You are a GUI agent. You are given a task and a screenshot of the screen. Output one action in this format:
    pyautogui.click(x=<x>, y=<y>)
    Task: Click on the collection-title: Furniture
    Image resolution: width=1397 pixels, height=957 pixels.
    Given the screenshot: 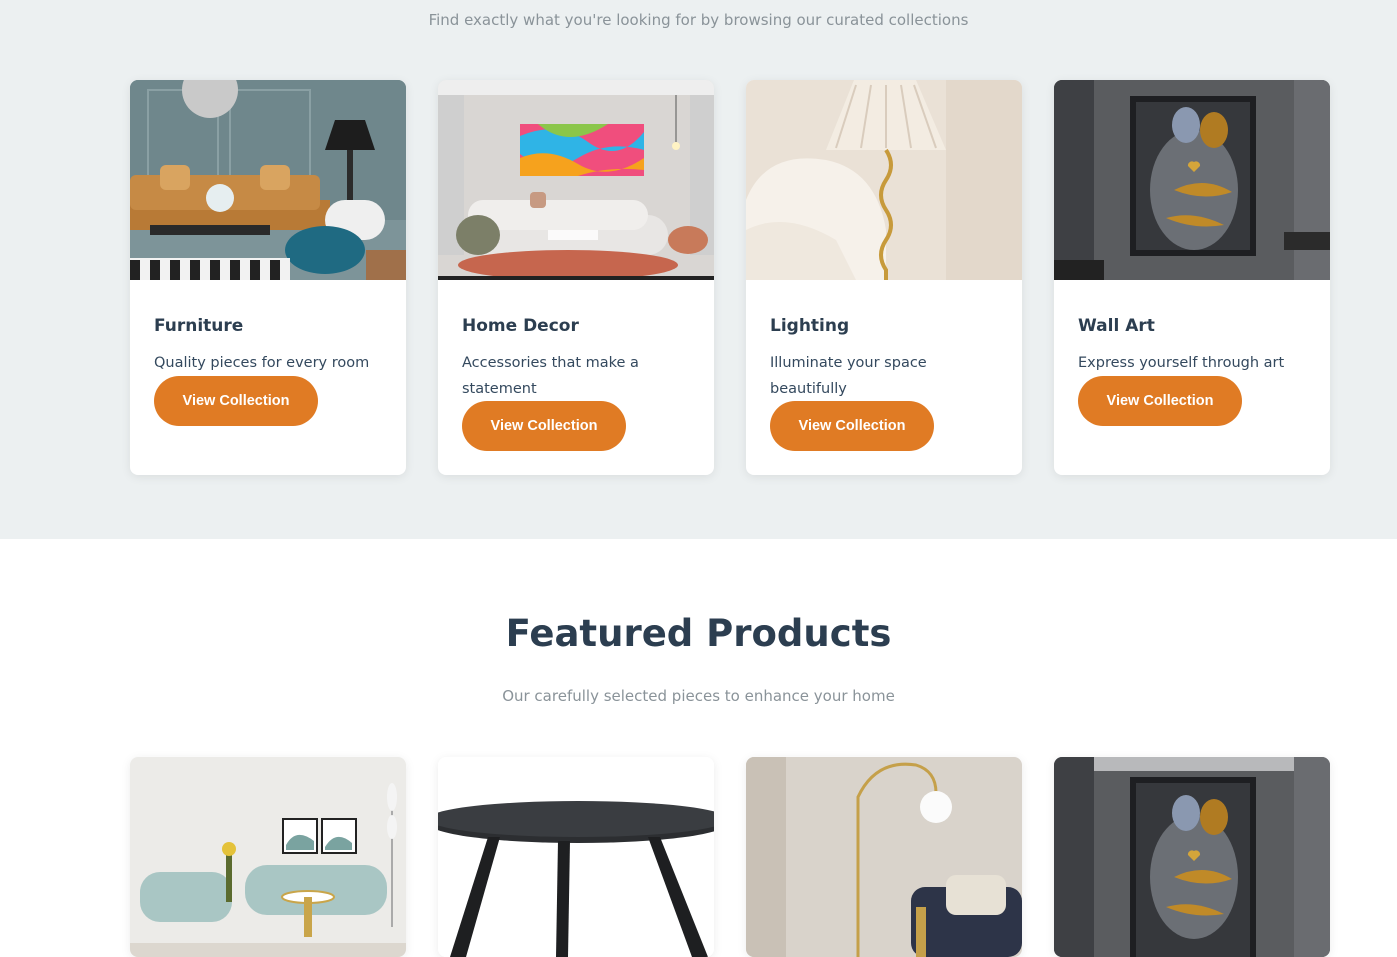 What is the action you would take?
    pyautogui.click(x=199, y=326)
    